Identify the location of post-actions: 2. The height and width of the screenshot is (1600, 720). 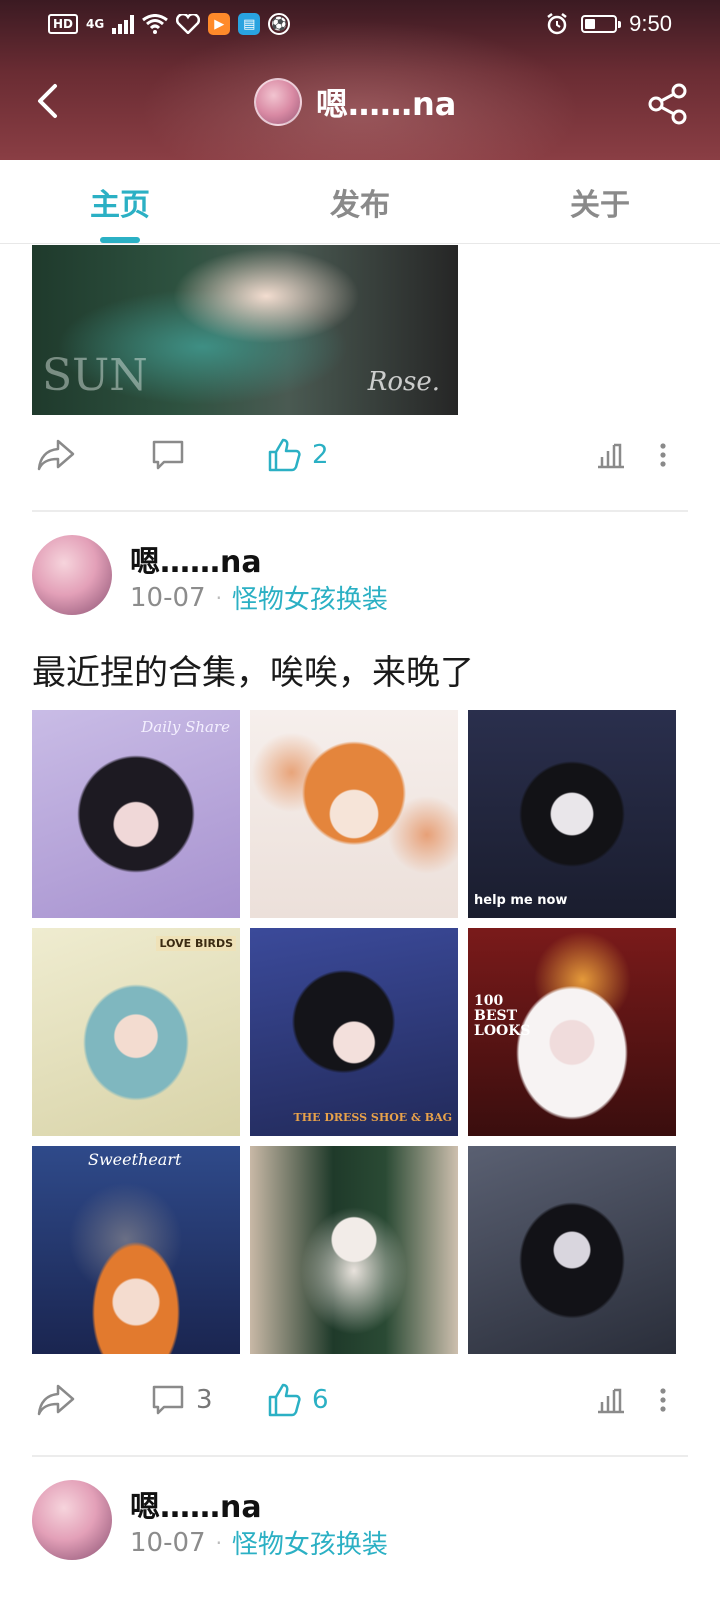
(360, 455).